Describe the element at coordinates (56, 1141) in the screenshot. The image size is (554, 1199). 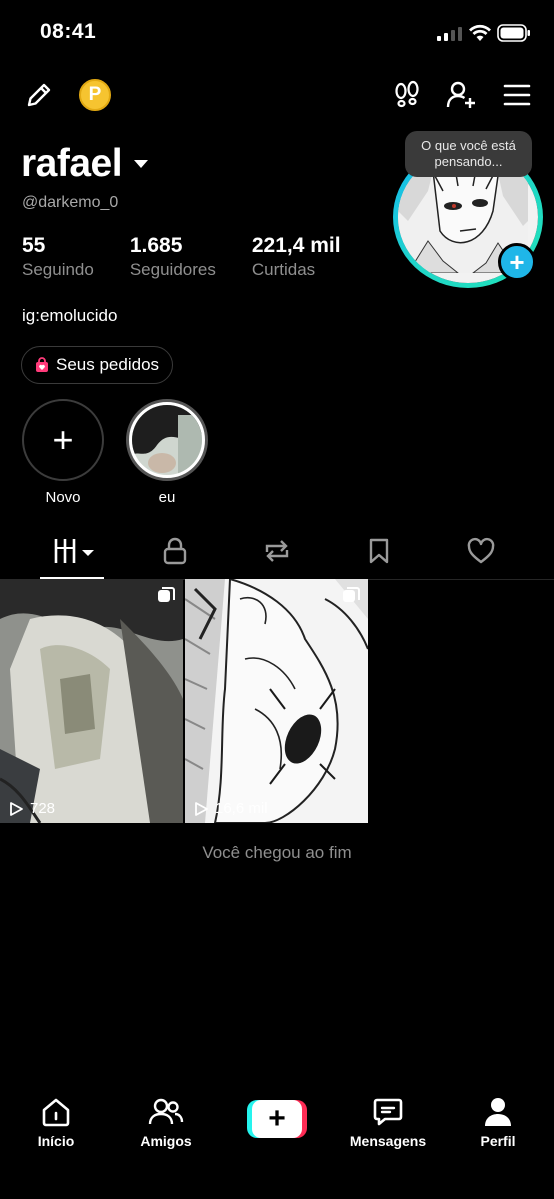
I see `nav-label: Início` at that location.